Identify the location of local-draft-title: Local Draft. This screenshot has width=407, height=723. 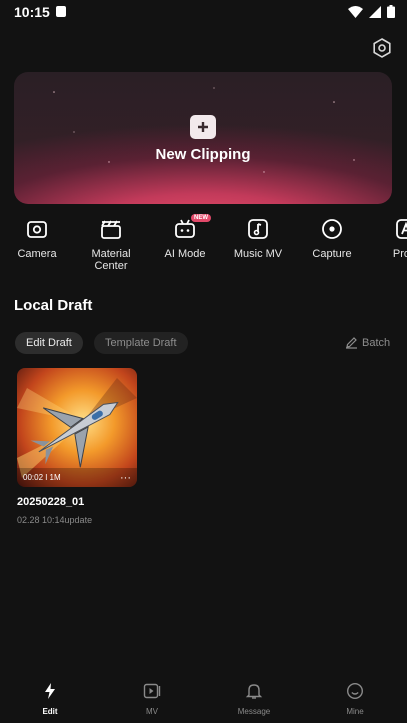
(53, 305).